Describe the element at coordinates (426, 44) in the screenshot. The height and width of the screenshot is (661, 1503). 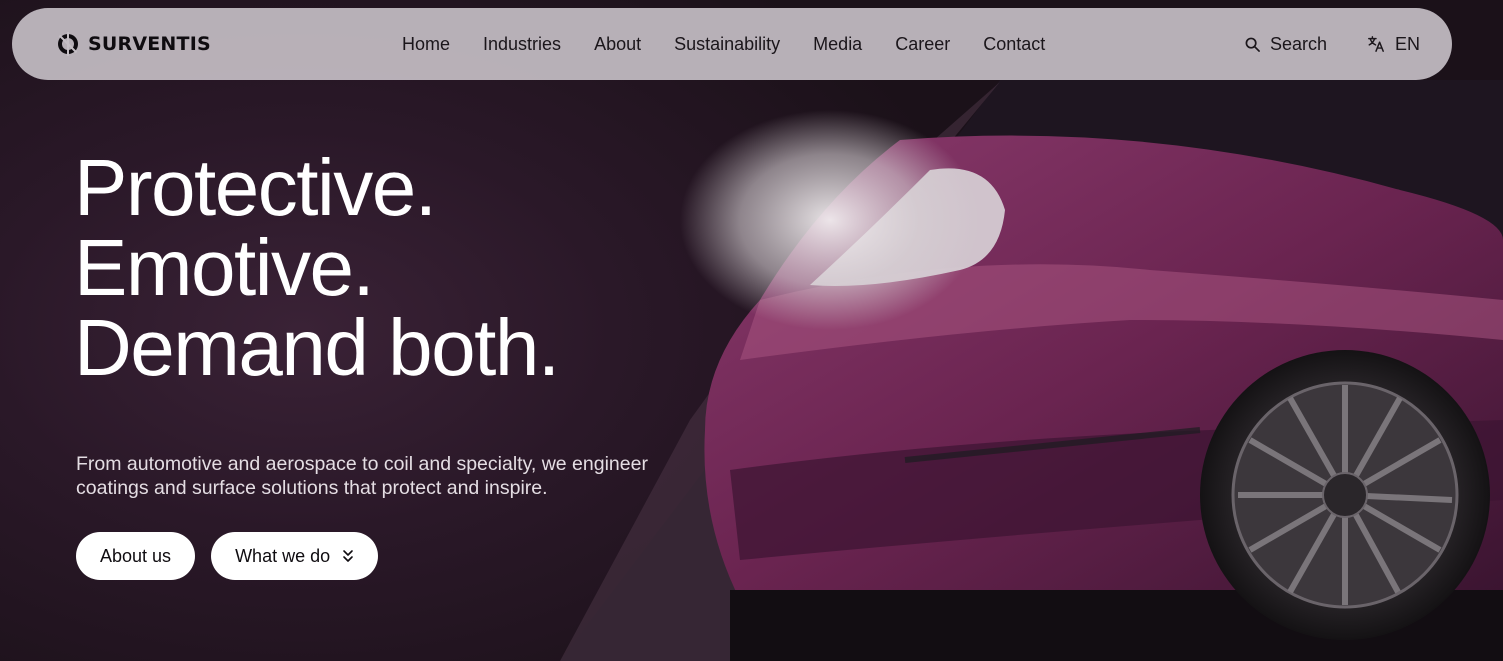
I see `nav-item-home: Home` at that location.